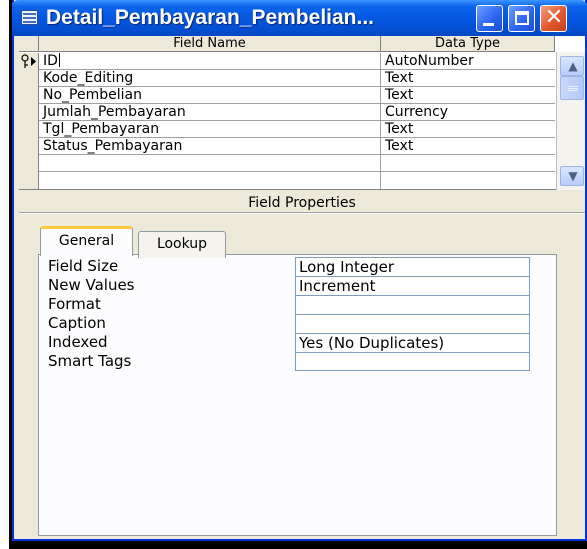 Image resolution: width=587 pixels, height=549 pixels. What do you see at coordinates (74, 304) in the screenshot?
I see `property-label-format: Format` at bounding box center [74, 304].